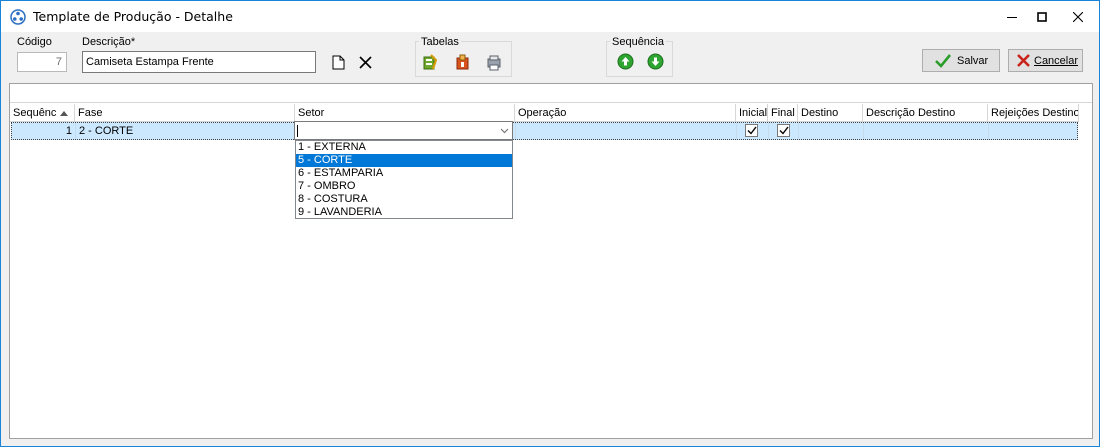 Image resolution: width=1100 pixels, height=447 pixels. I want to click on column-header-rejeicoes-destino: Rejeições Destino, so click(1033, 113).